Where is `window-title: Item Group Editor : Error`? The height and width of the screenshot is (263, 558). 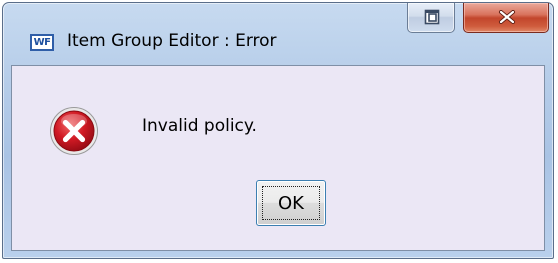
window-title: Item Group Editor : Error is located at coordinates (172, 41).